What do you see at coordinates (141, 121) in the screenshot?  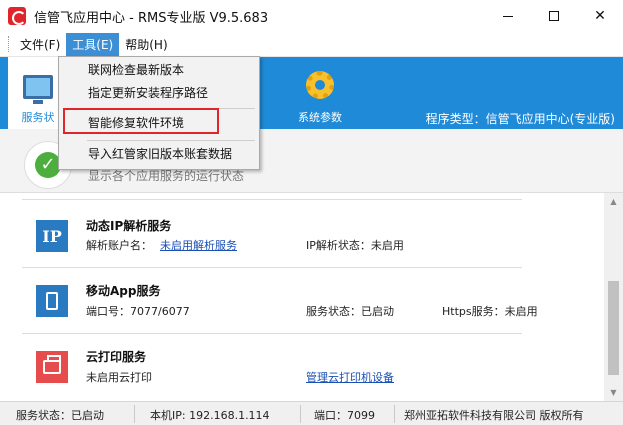 I see `highlight-box` at bounding box center [141, 121].